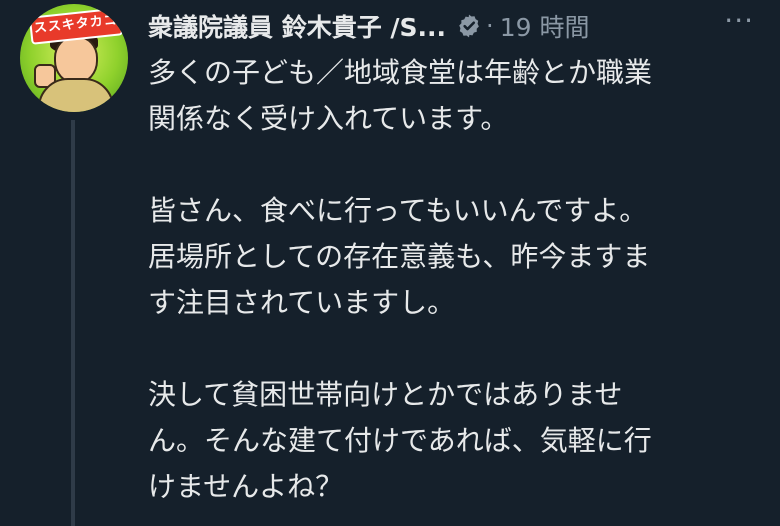 The width and height of the screenshot is (780, 526). Describe the element at coordinates (739, 20) in the screenshot. I see `more-icon: ···` at that location.